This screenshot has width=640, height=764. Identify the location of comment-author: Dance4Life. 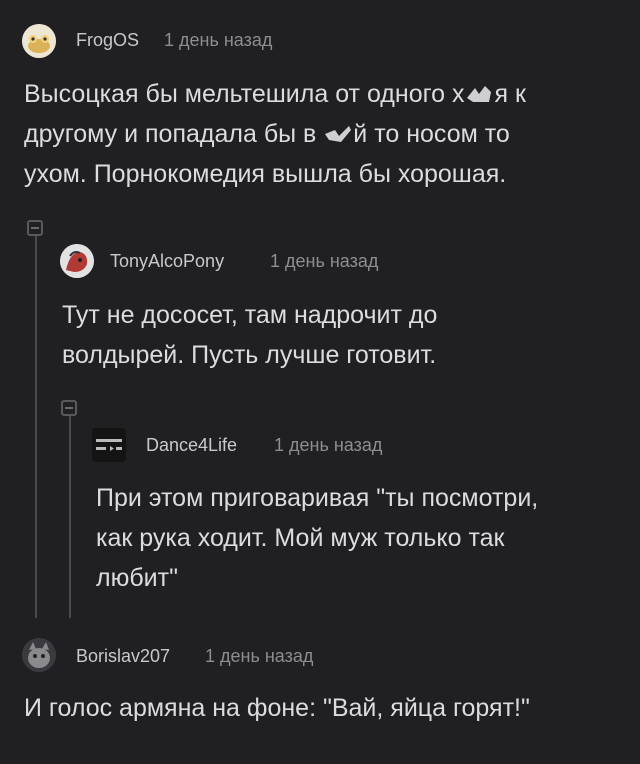
(191, 445).